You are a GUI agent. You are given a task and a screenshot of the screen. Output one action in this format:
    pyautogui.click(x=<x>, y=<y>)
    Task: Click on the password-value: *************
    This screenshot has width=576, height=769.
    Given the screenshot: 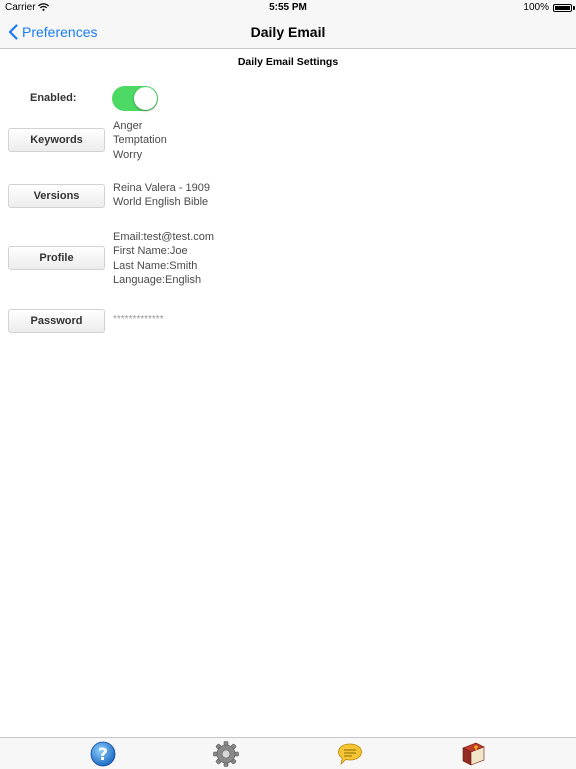 What is the action you would take?
    pyautogui.click(x=138, y=319)
    